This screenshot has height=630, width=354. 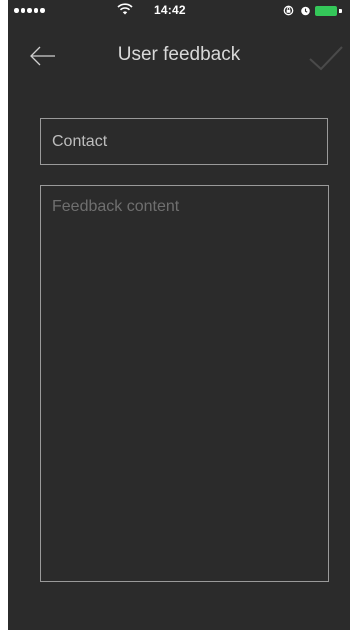 I want to click on contact-input, so click(x=184, y=141).